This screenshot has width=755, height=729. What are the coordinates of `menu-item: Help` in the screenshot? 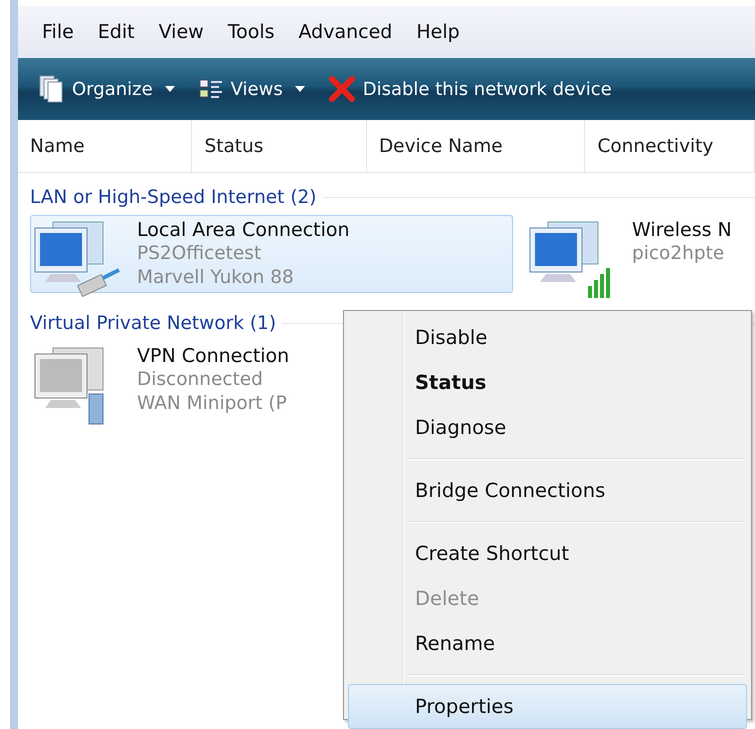 It's located at (438, 32).